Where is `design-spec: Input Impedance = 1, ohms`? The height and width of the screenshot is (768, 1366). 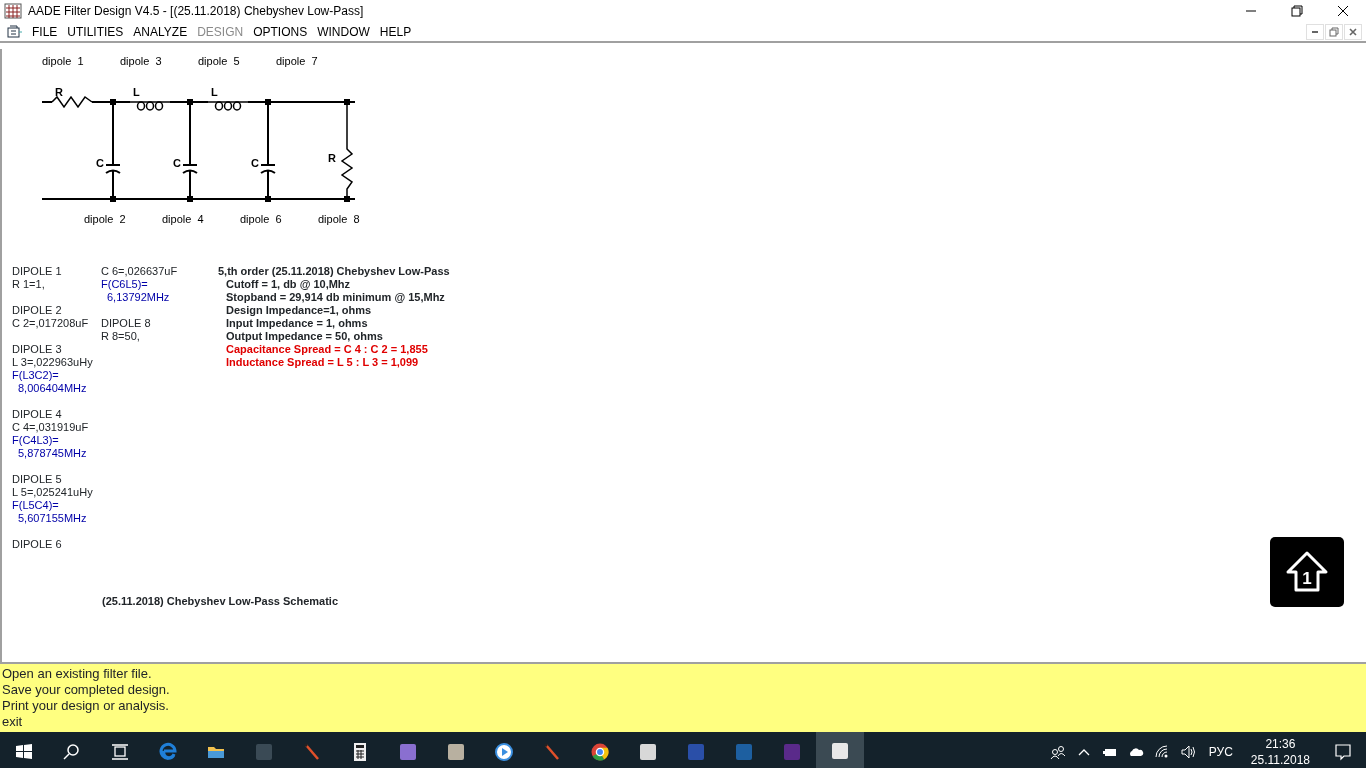 design-spec: Input Impedance = 1, ohms is located at coordinates (297, 323).